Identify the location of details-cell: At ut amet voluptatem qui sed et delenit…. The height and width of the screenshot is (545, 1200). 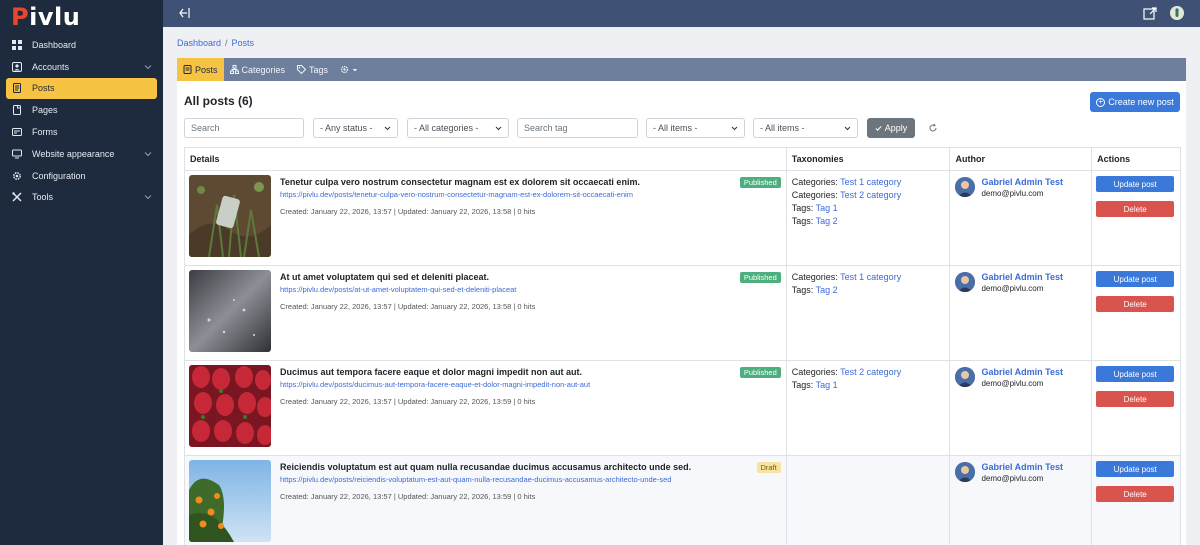
(486, 313).